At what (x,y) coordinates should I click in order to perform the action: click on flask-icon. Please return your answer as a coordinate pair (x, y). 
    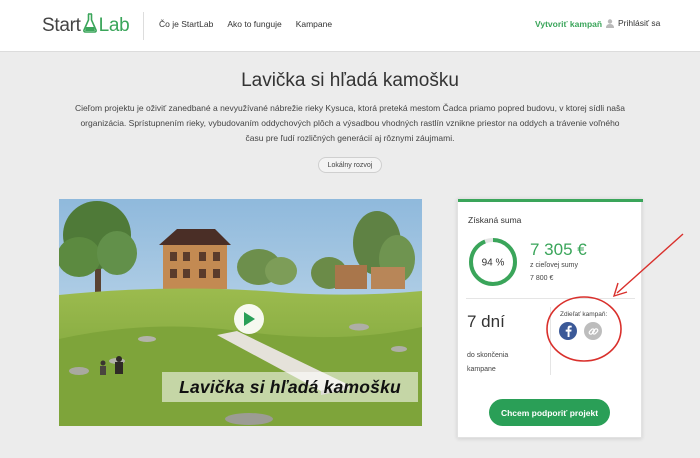
    Looking at the image, I should click on (89, 26).